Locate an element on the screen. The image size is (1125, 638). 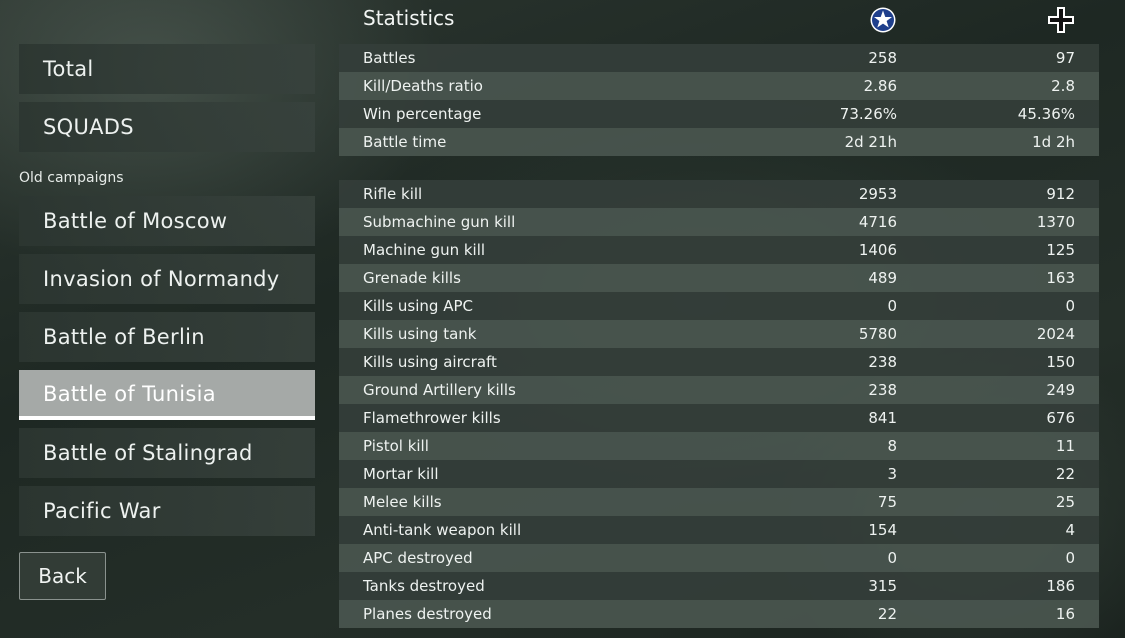
stat-value-allies: 841 is located at coordinates (882, 418).